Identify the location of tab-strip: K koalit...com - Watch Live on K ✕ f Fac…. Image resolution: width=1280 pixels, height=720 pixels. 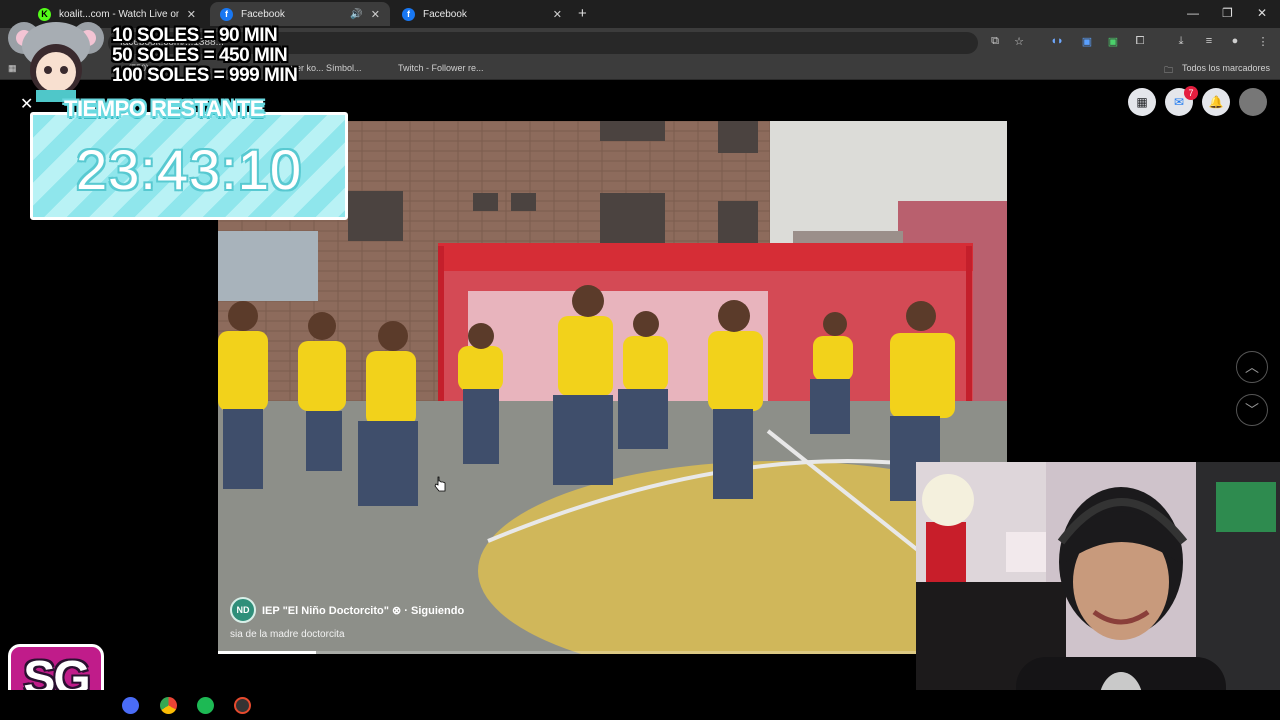
(640, 14).